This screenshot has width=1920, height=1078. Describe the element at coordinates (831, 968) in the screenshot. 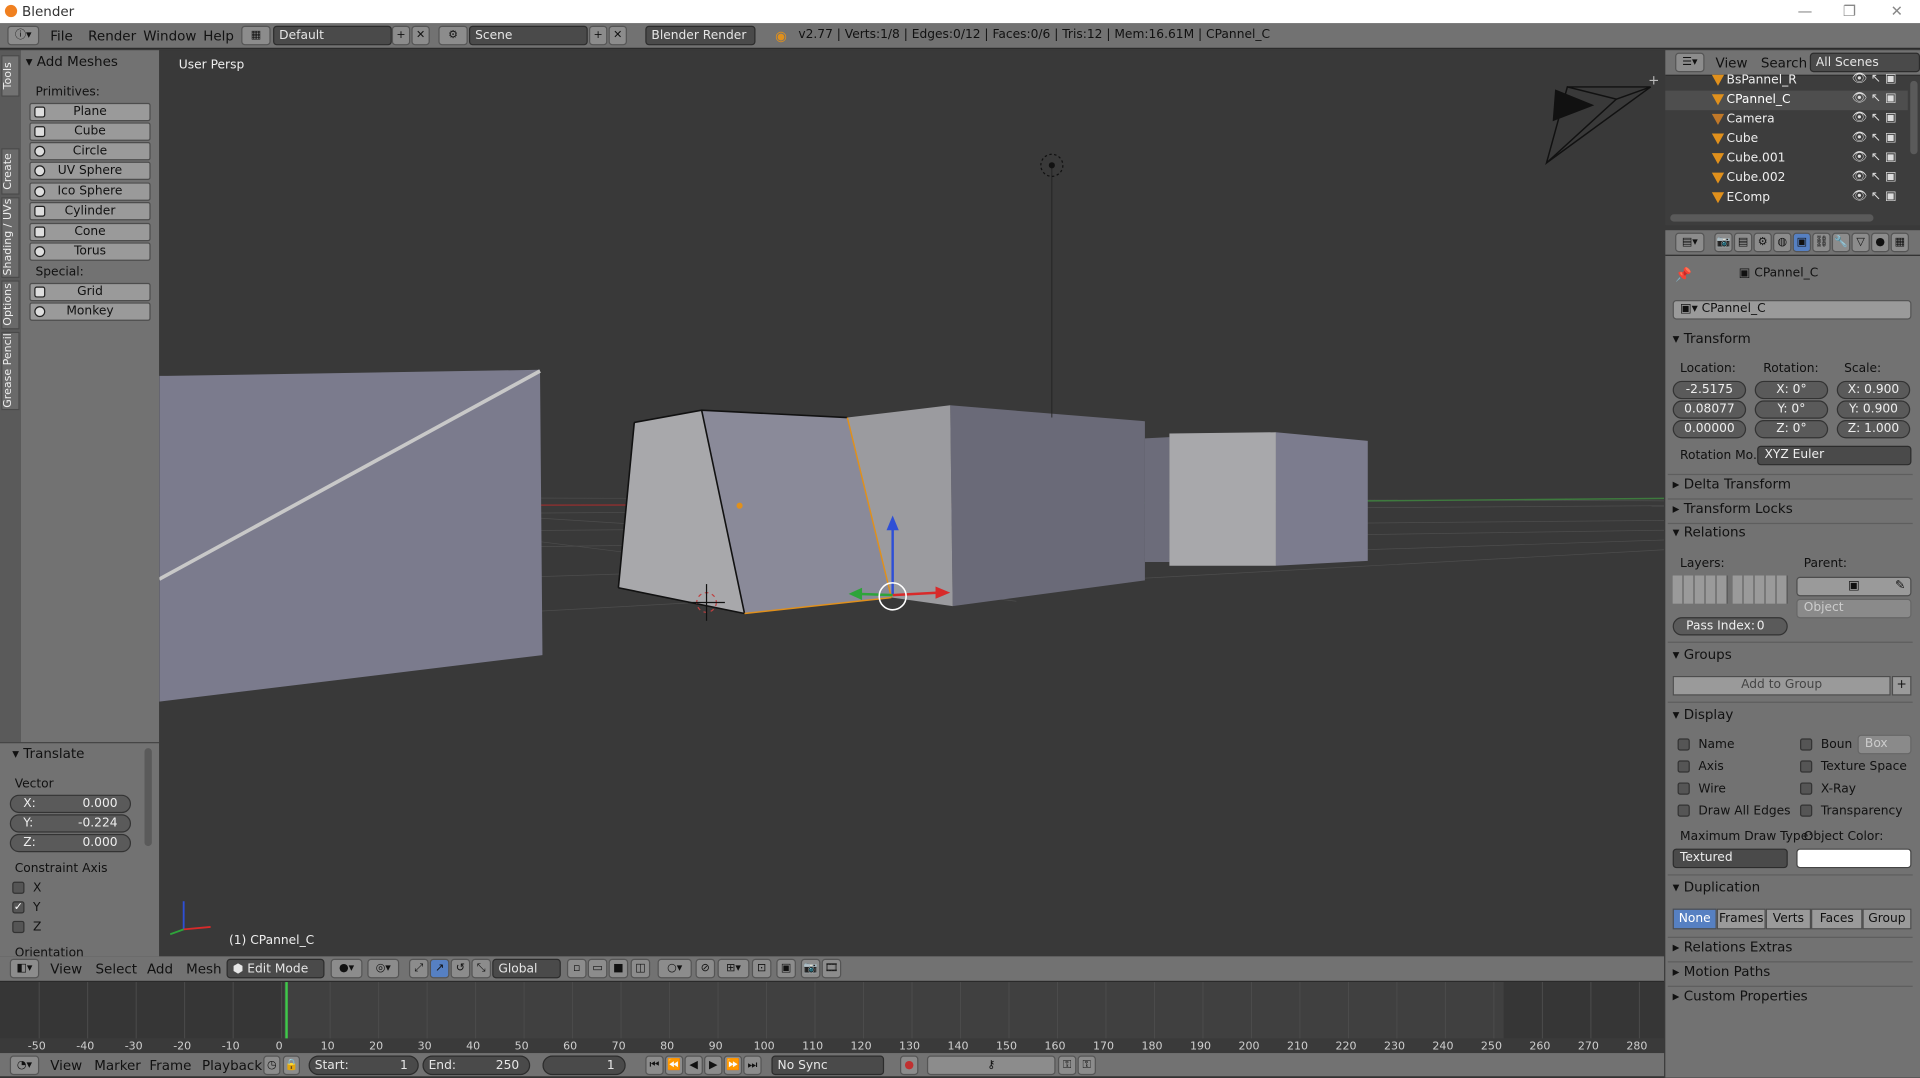

I see `render-anim-icon: 🎞` at that location.